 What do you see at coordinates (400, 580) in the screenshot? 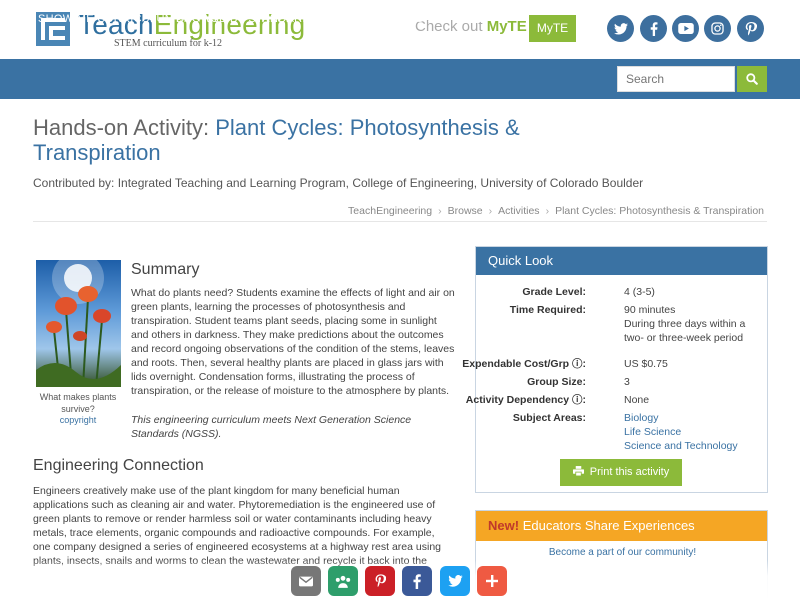
I see `share-bar` at bounding box center [400, 580].